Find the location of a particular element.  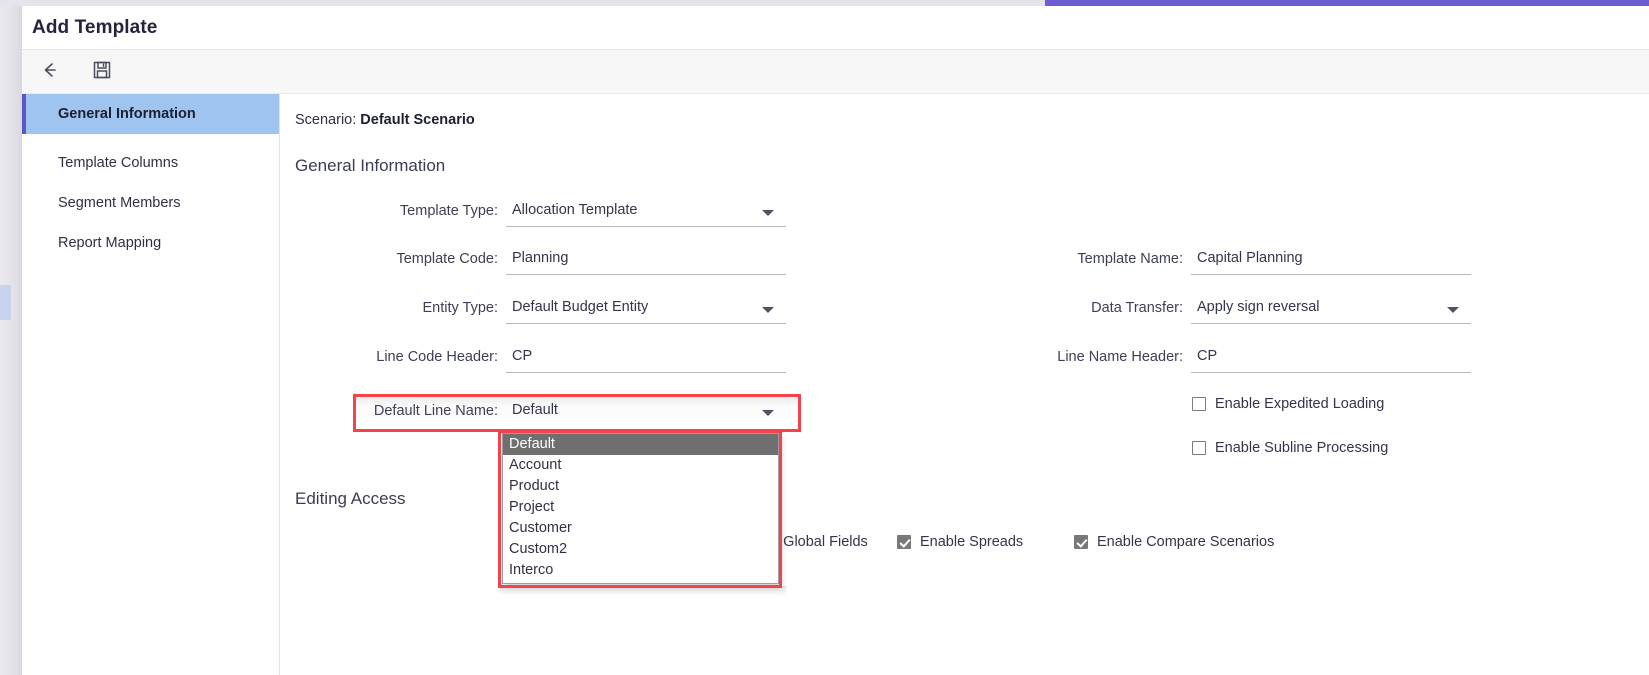

checkbox-label: Enable Subline Processing is located at coordinates (1302, 448).